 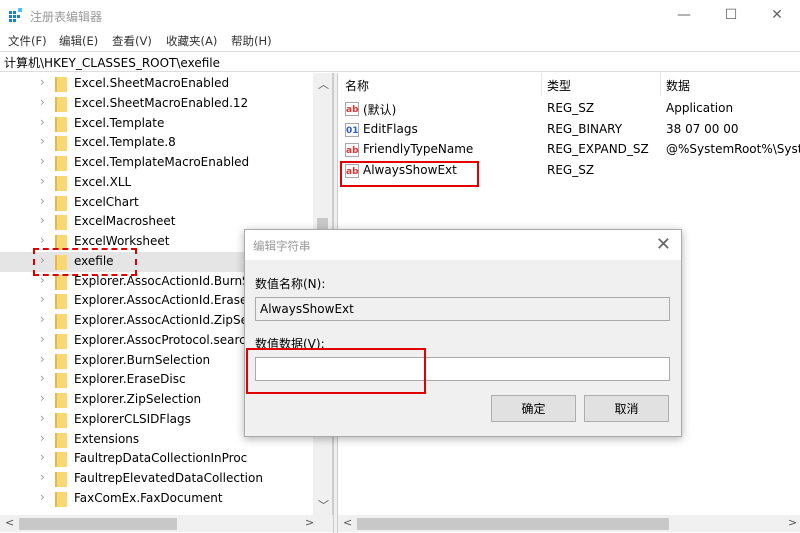 I want to click on value-data: @%SystemRoot%\System32, so click(x=733, y=149).